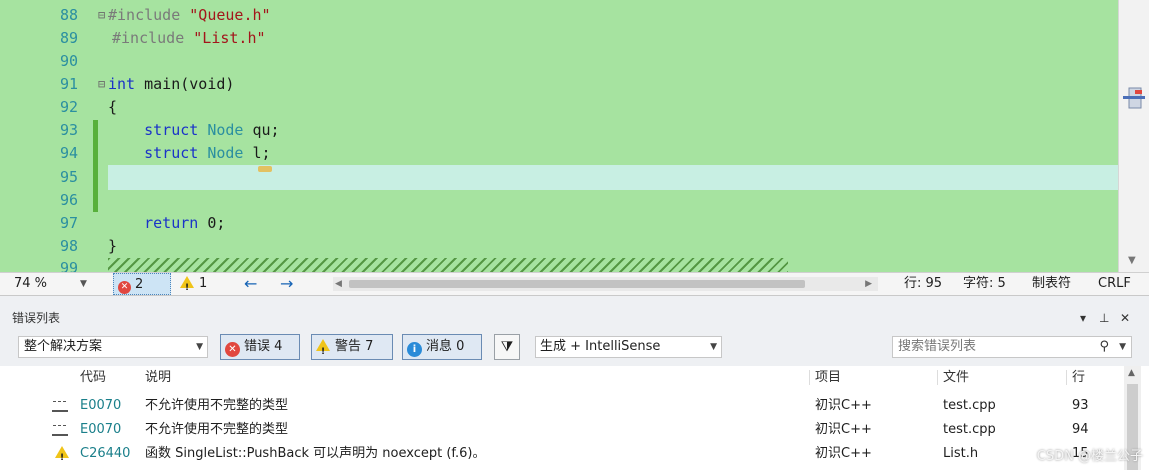 This screenshot has height=470, width=1149. What do you see at coordinates (628, 347) in the screenshot?
I see `build-source-select: 生成 + IntelliSense ▼` at bounding box center [628, 347].